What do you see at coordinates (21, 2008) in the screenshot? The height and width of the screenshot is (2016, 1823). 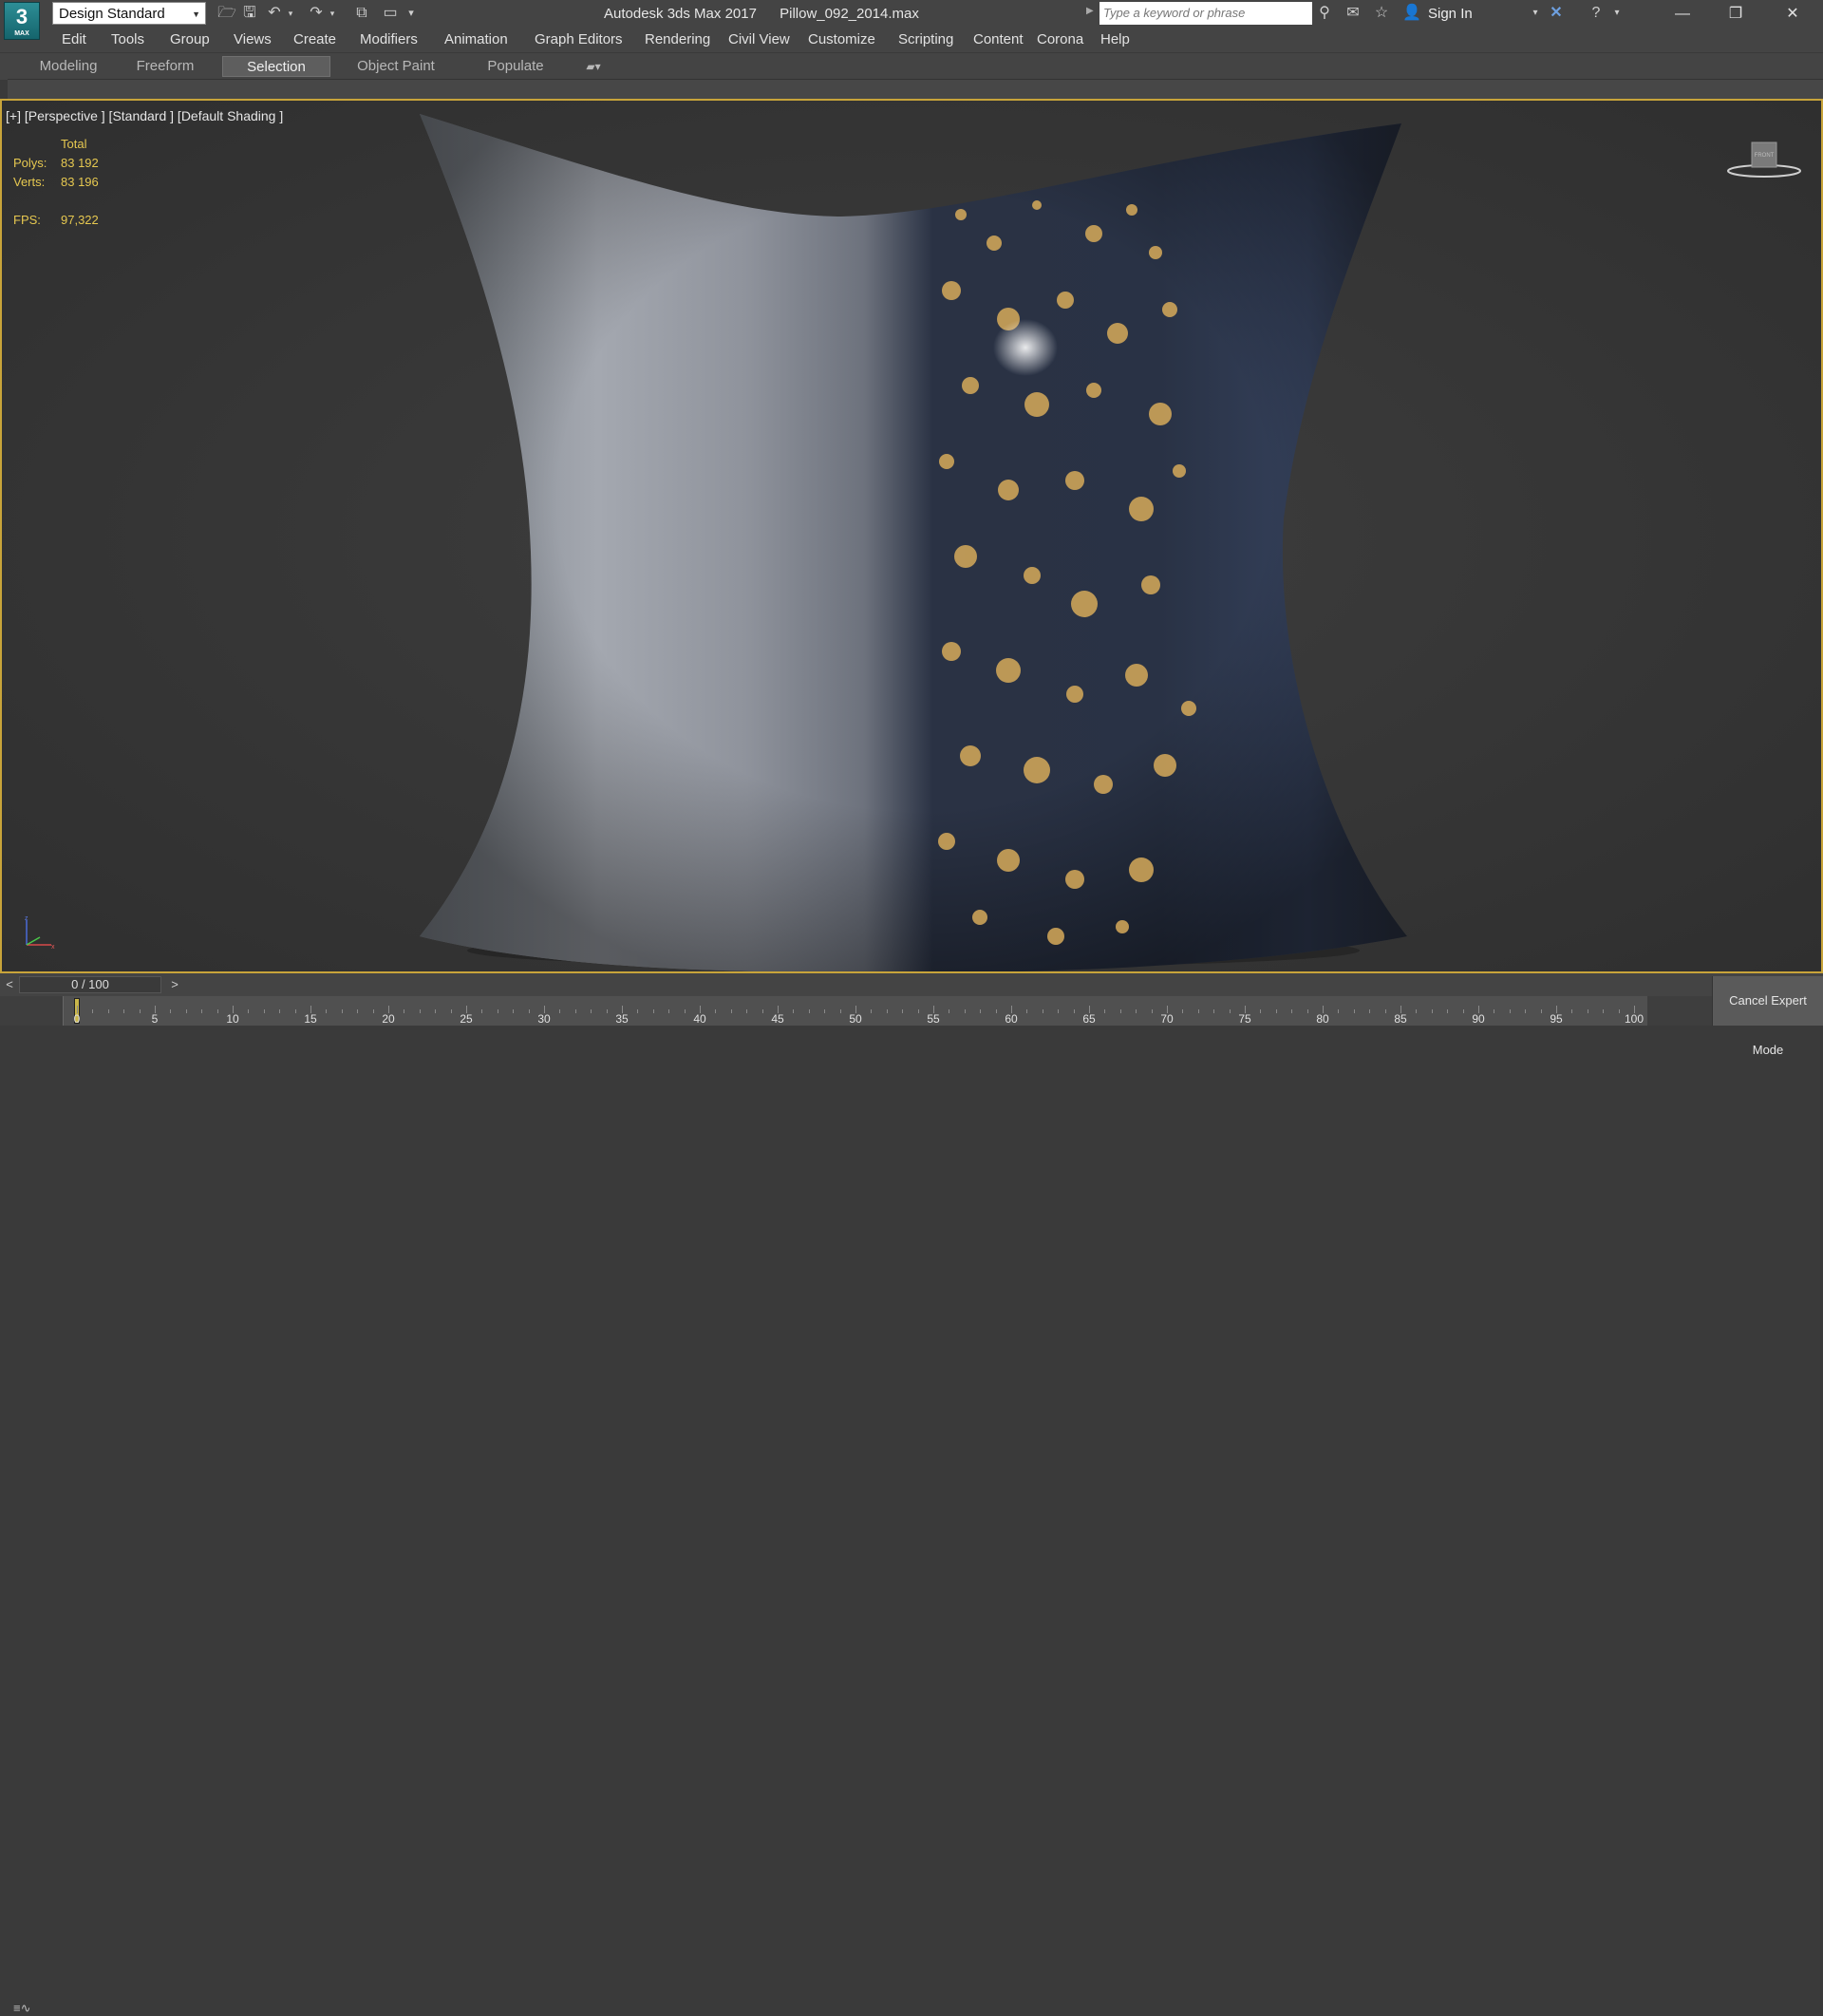 I see `mini-curve-editor-icon: ≡∿` at bounding box center [21, 2008].